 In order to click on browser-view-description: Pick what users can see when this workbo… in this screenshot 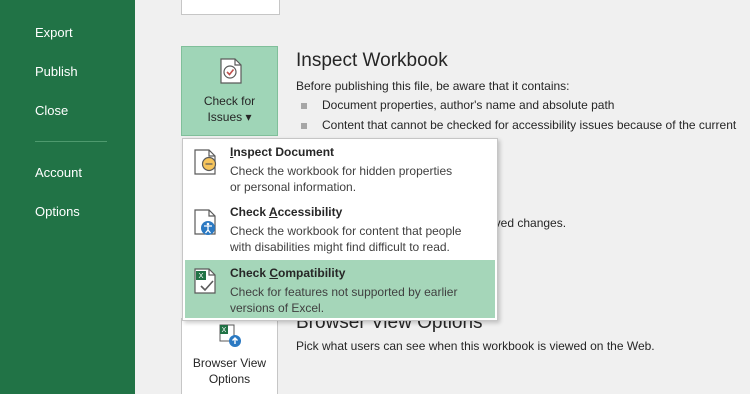, I will do `click(475, 346)`.